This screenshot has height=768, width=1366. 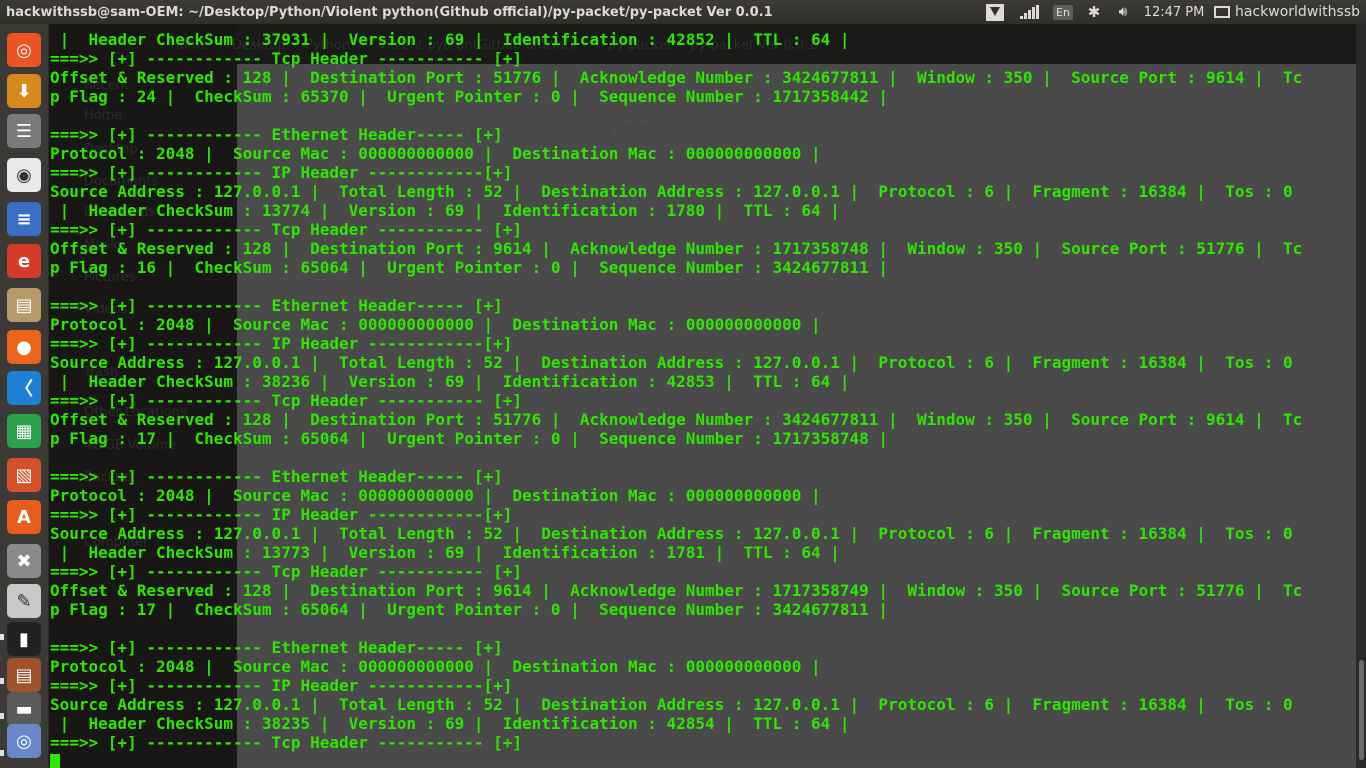 I want to click on writer-icon: ≡, so click(x=24, y=219).